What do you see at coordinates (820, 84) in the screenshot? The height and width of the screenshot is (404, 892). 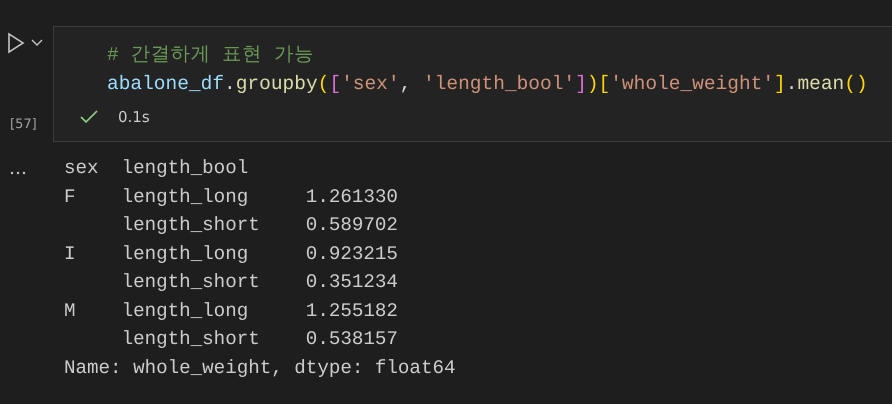 I see `code-function: mean` at bounding box center [820, 84].